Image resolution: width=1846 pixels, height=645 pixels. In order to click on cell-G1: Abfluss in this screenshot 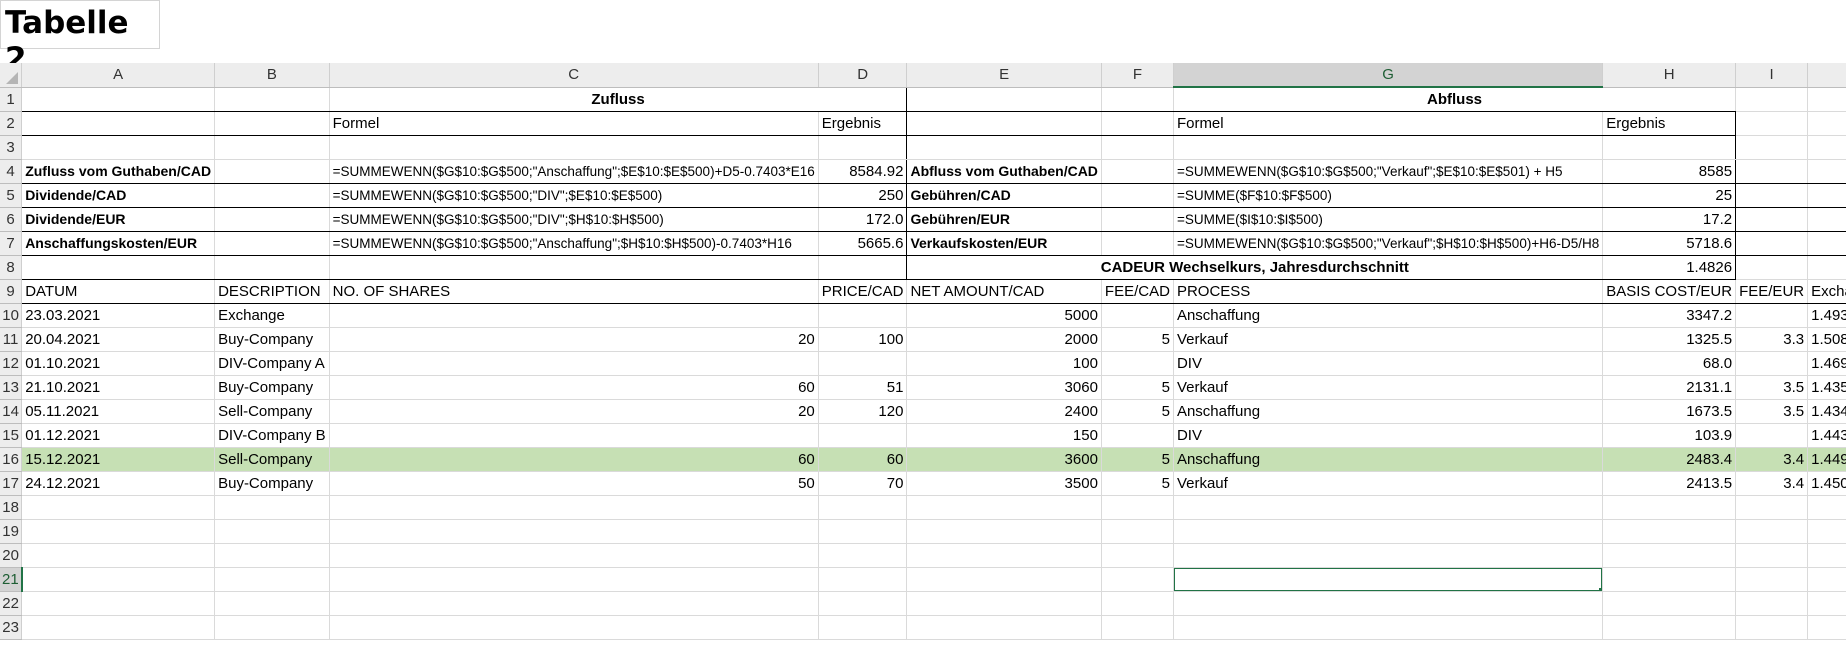, I will do `click(1455, 99)`.